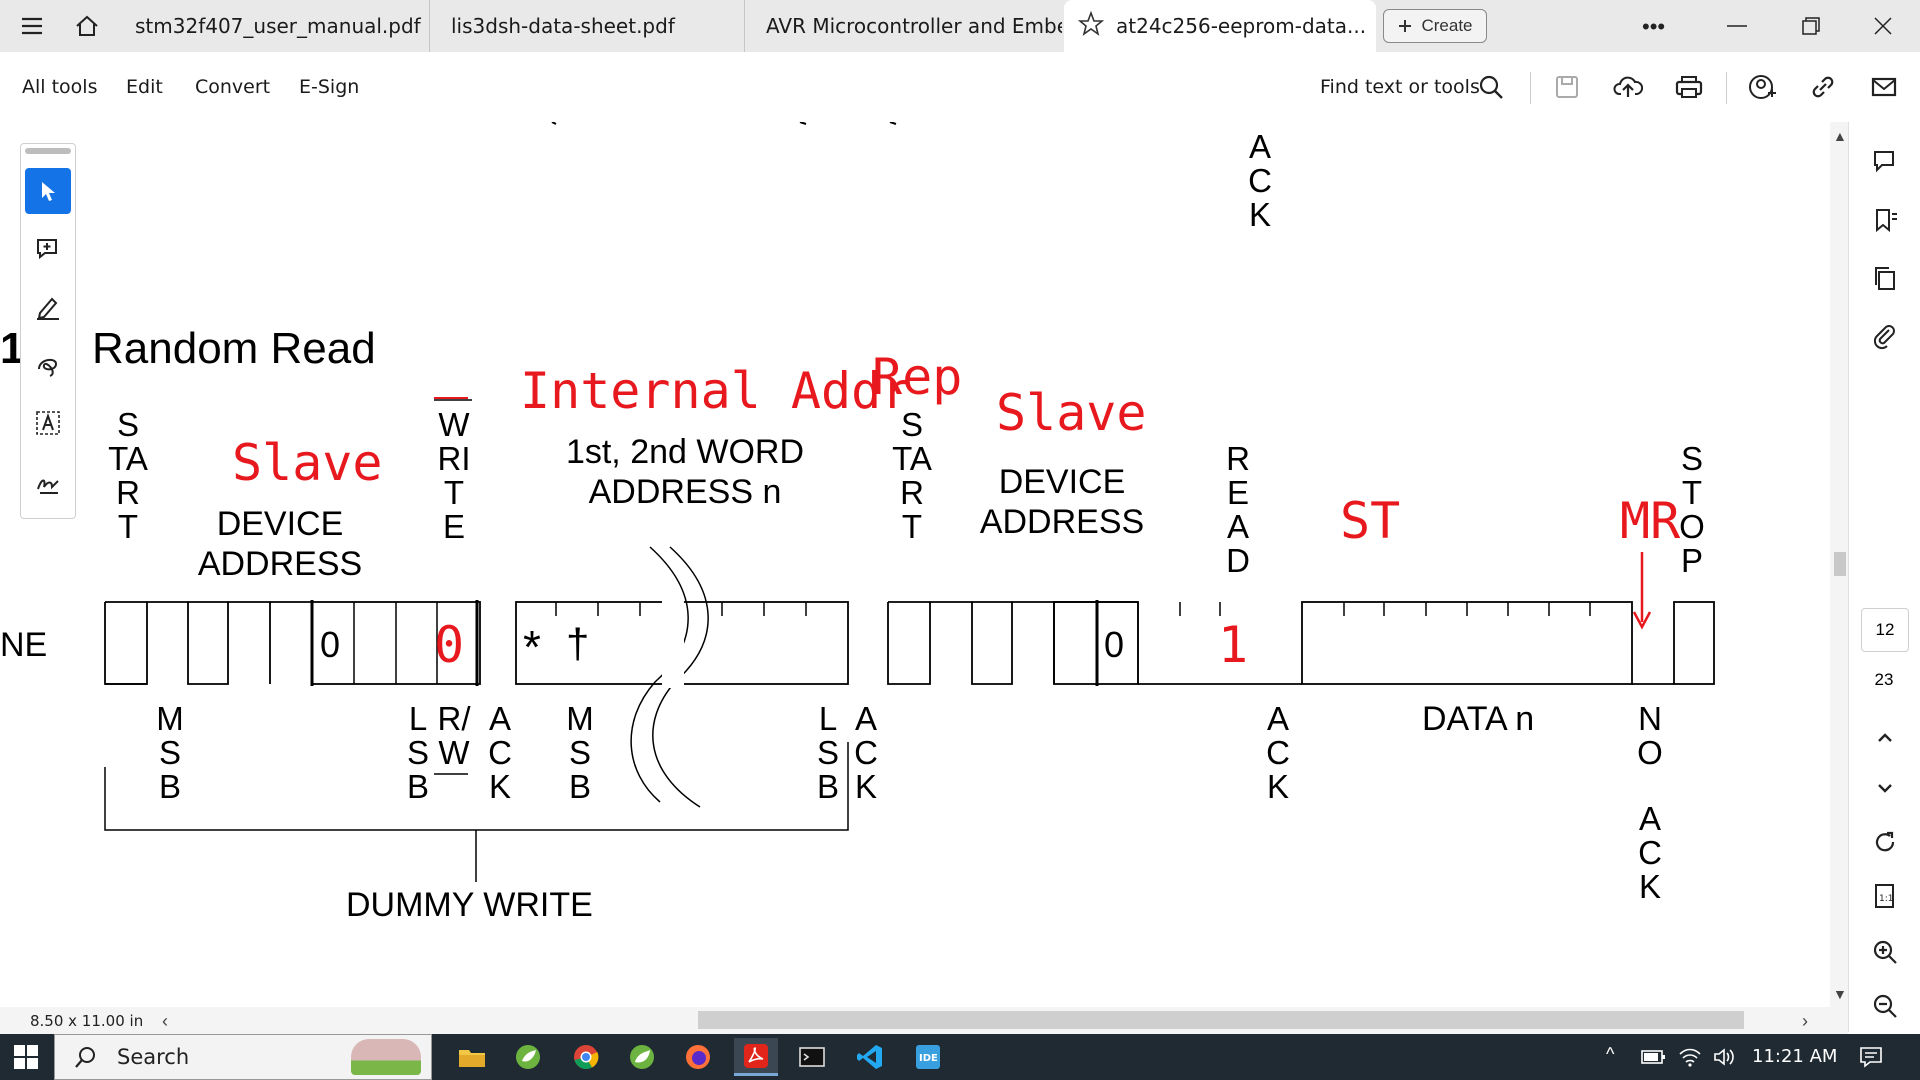 This screenshot has height=1080, width=1920. Describe the element at coordinates (1737, 26) in the screenshot. I see `minimize-icon` at that location.